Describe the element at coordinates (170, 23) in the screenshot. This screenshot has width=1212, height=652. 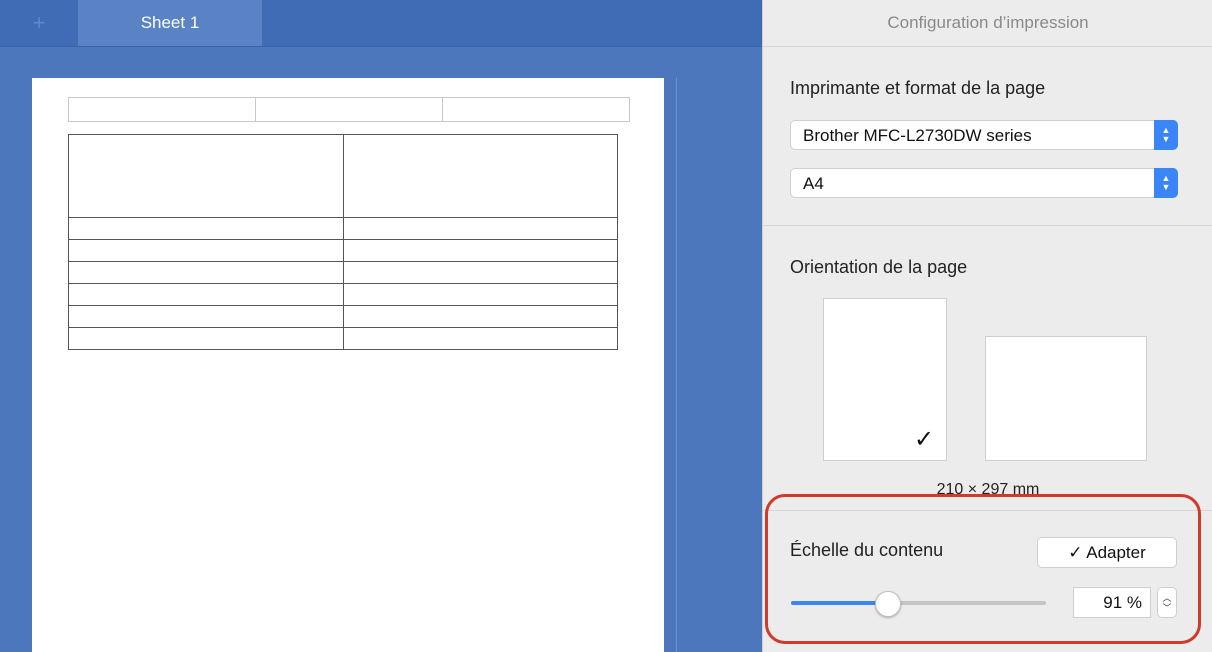
I see `tab-sheet-1: Sheet 1` at that location.